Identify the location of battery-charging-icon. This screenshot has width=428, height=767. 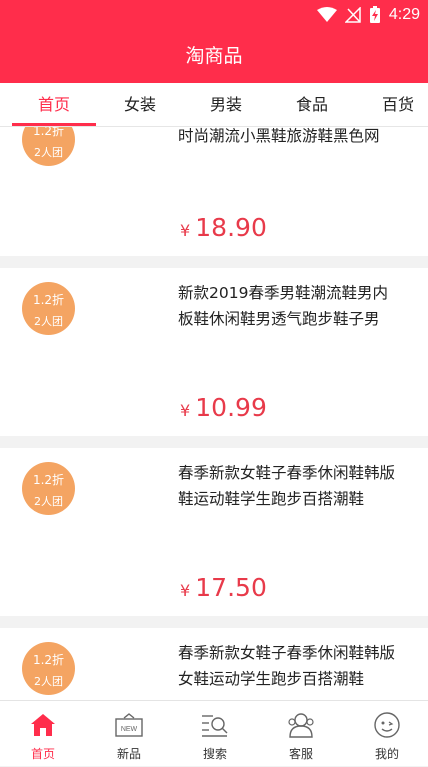
(374, 14).